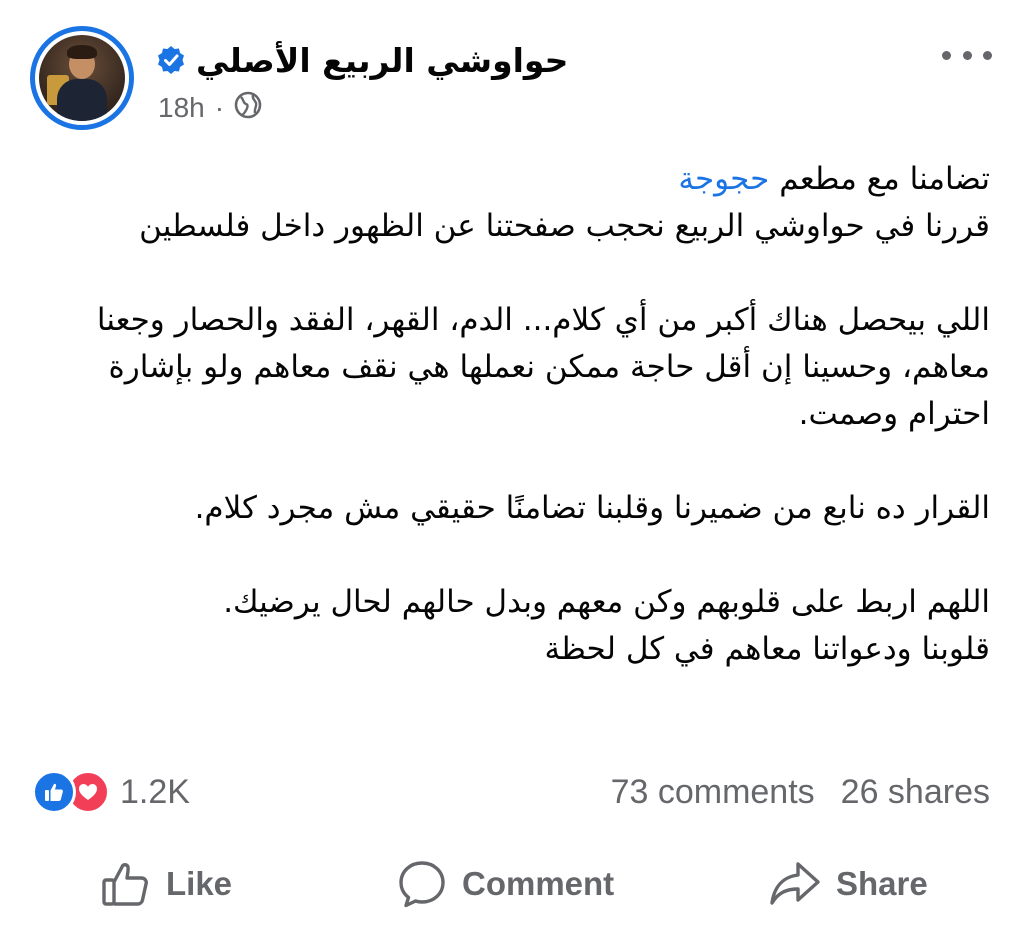 The width and height of the screenshot is (1024, 928). Describe the element at coordinates (54, 792) in the screenshot. I see `like-reaction-icon` at that location.